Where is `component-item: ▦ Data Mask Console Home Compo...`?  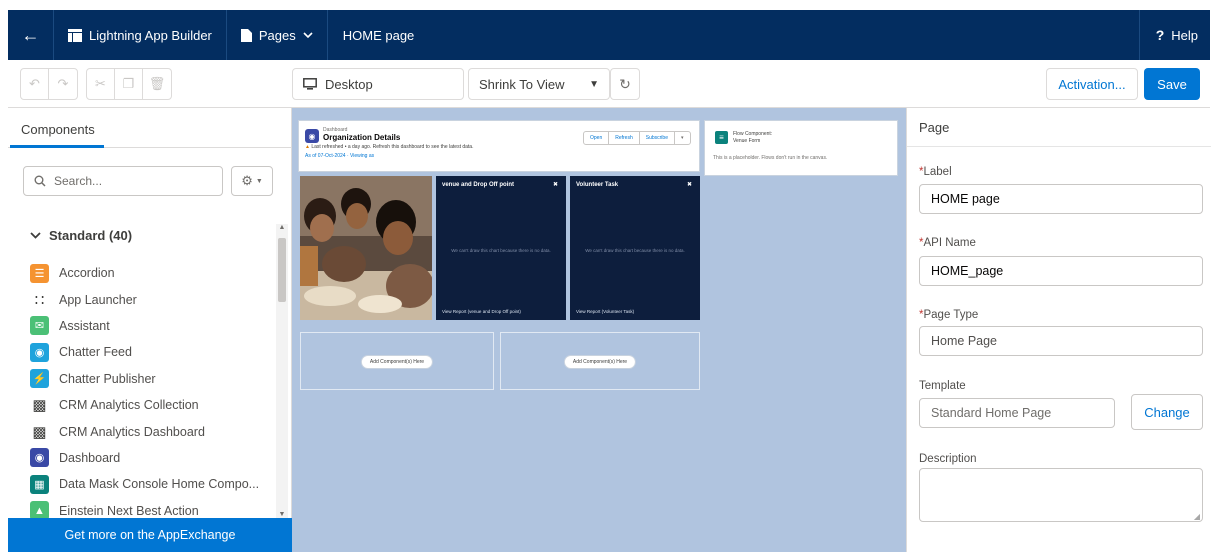 component-item: ▦ Data Mask Console Home Compo... is located at coordinates (155, 484).